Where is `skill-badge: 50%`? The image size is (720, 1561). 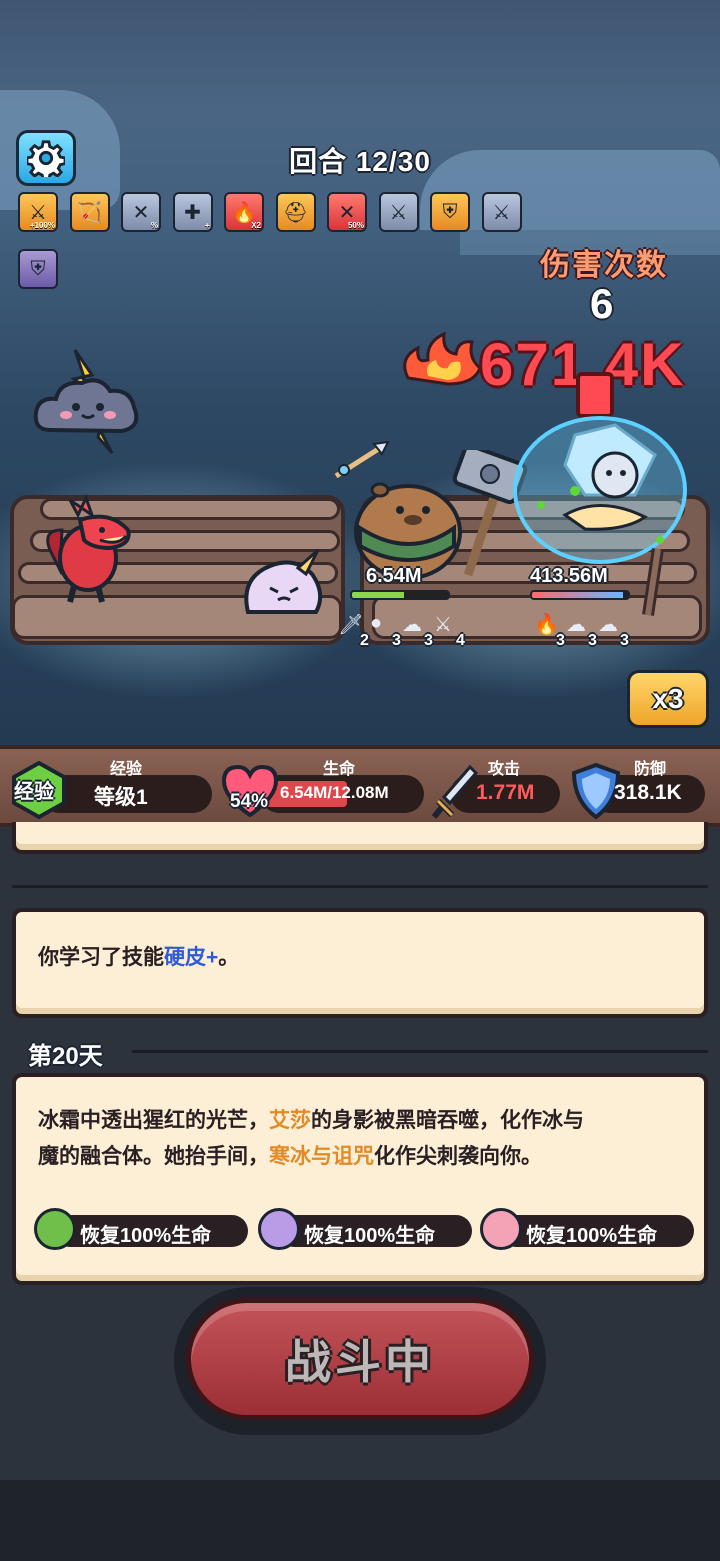
skill-badge: 50% is located at coordinates (355, 225).